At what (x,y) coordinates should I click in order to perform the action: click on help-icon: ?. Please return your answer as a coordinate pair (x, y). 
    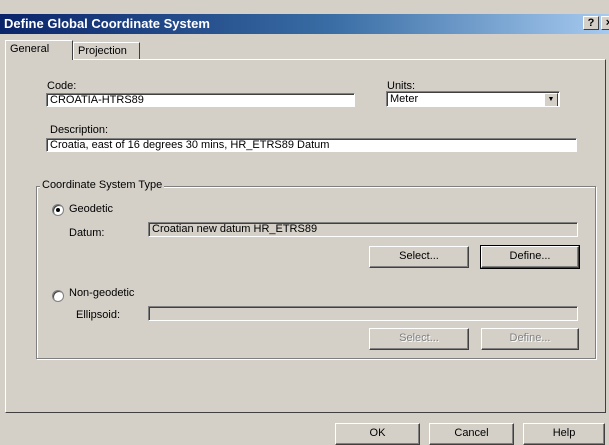
    Looking at the image, I should click on (591, 23).